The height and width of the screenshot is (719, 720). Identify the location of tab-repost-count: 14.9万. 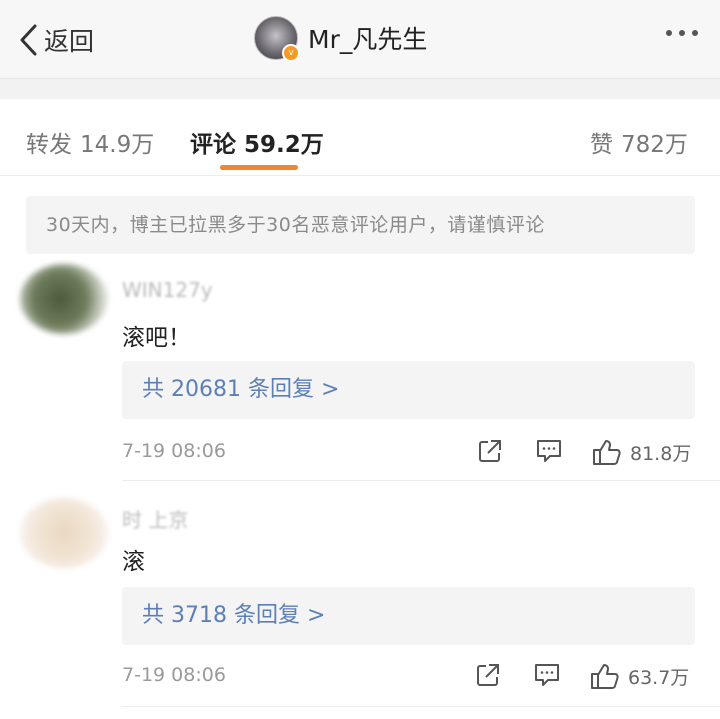
(117, 145).